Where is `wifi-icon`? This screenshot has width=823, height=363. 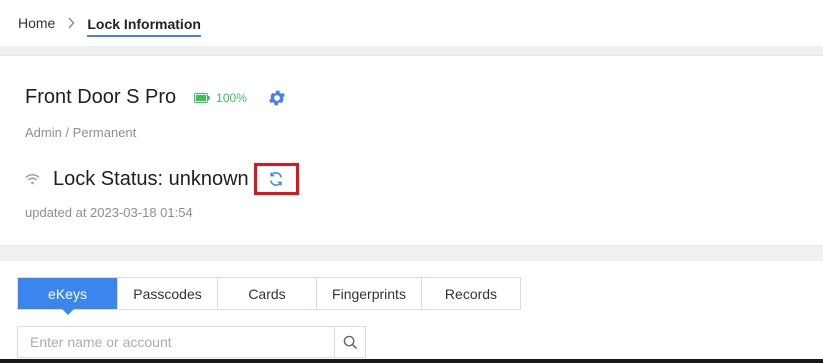
wifi-icon is located at coordinates (32, 179).